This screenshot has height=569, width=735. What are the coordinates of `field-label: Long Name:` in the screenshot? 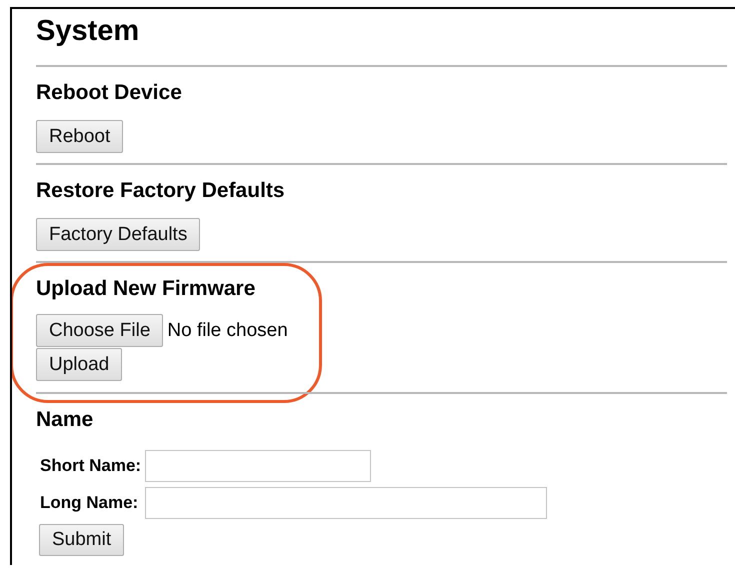 It's located at (89, 503).